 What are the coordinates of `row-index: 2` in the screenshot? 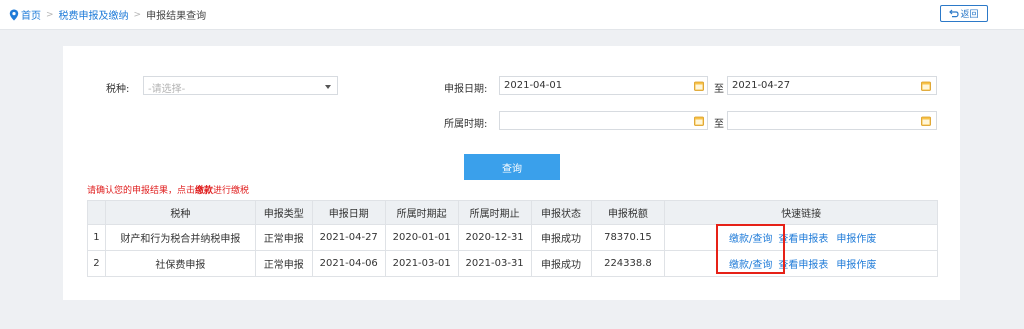 It's located at (96, 263).